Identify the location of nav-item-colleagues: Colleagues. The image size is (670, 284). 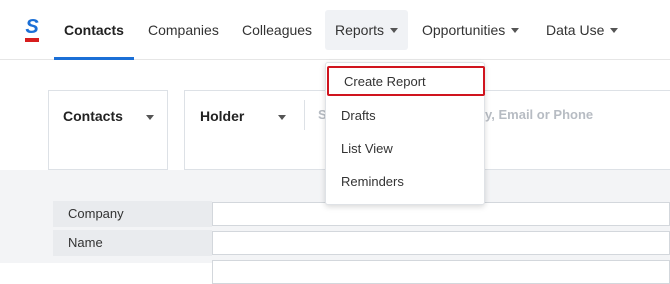
(277, 30).